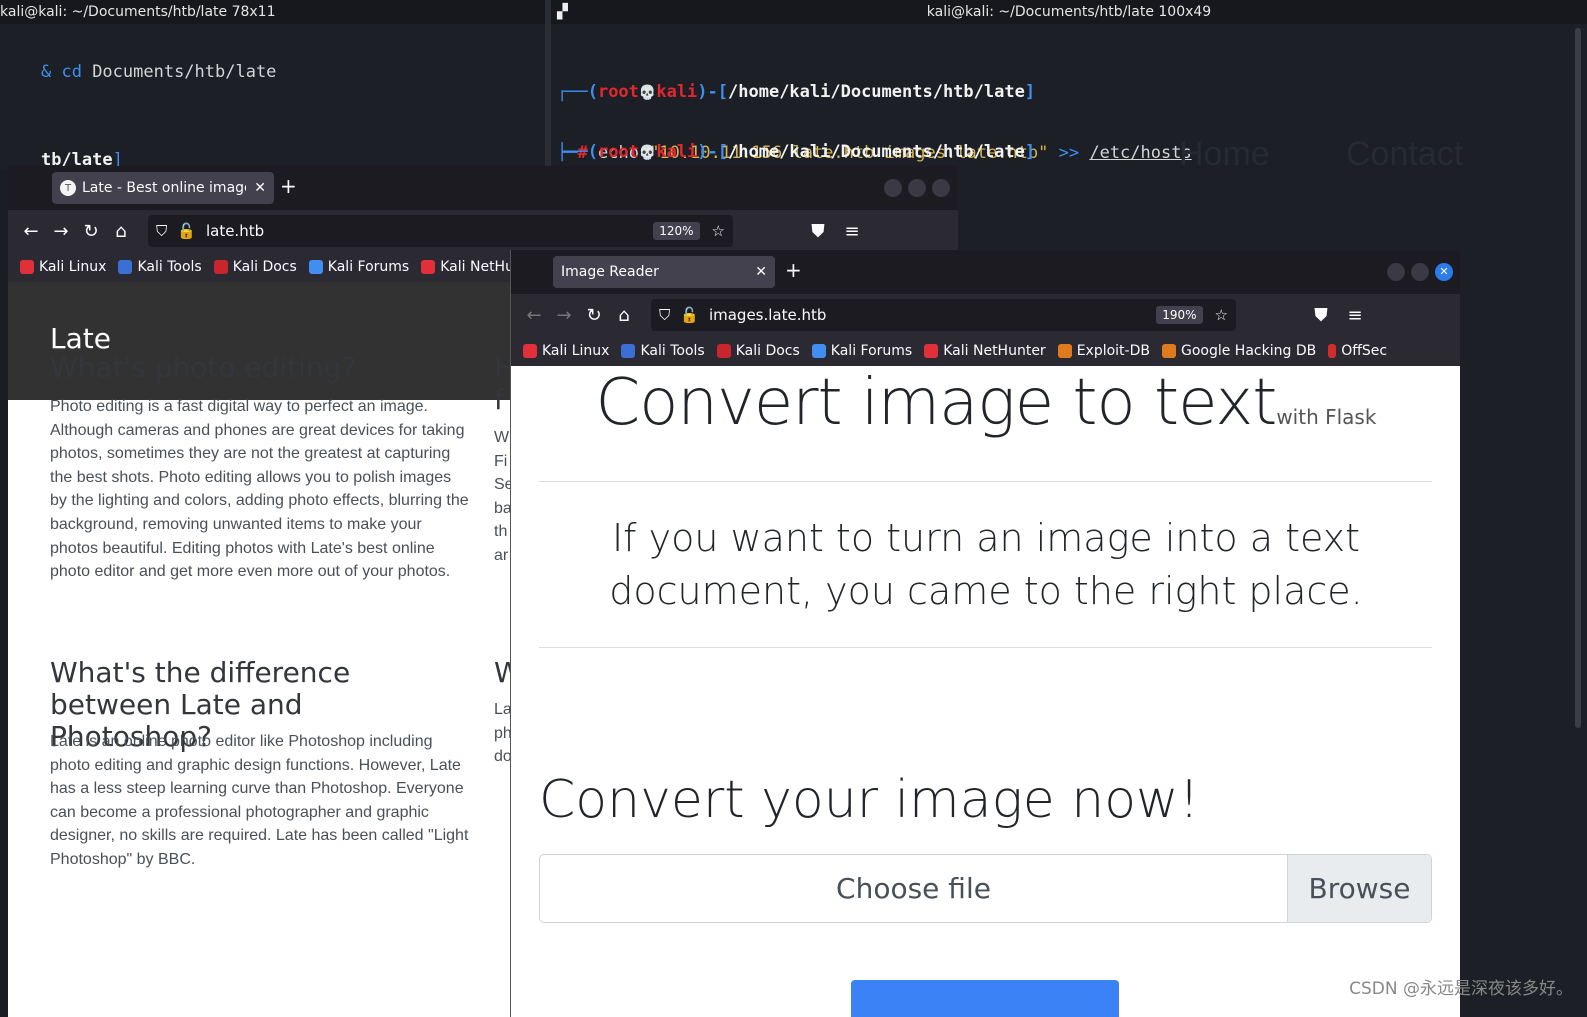  Describe the element at coordinates (203, 367) in the screenshot. I see `section-heading-photo-editing: What's photo editing?` at that location.